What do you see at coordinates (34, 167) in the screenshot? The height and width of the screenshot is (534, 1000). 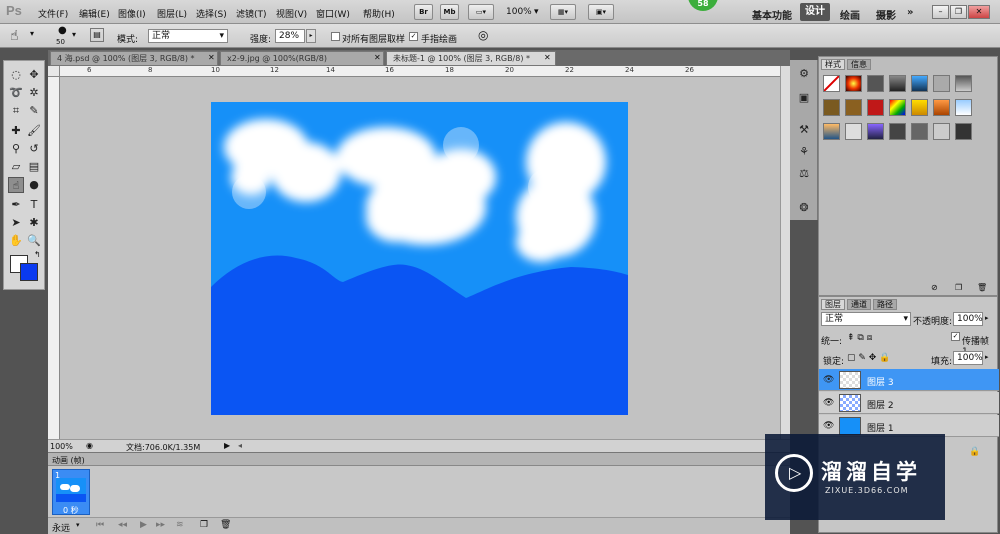 I see `gradient-tool-icon: ▤` at bounding box center [34, 167].